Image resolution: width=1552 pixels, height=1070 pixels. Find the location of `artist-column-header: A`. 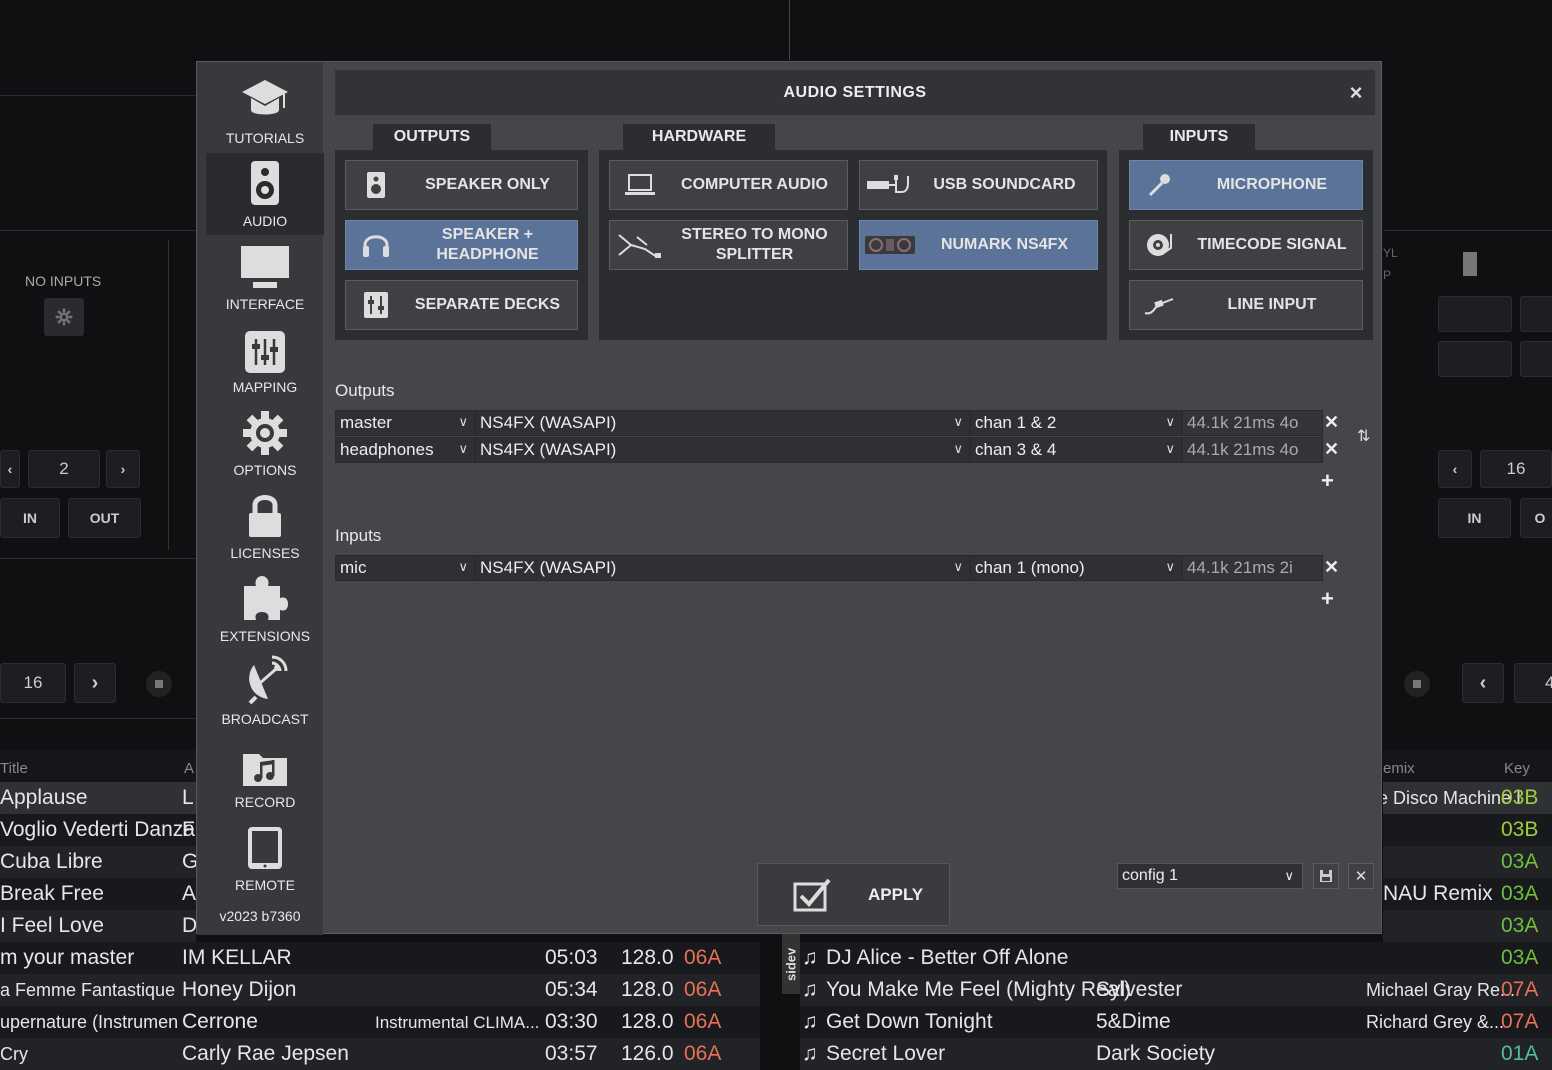

artist-column-header: A is located at coordinates (189, 768).